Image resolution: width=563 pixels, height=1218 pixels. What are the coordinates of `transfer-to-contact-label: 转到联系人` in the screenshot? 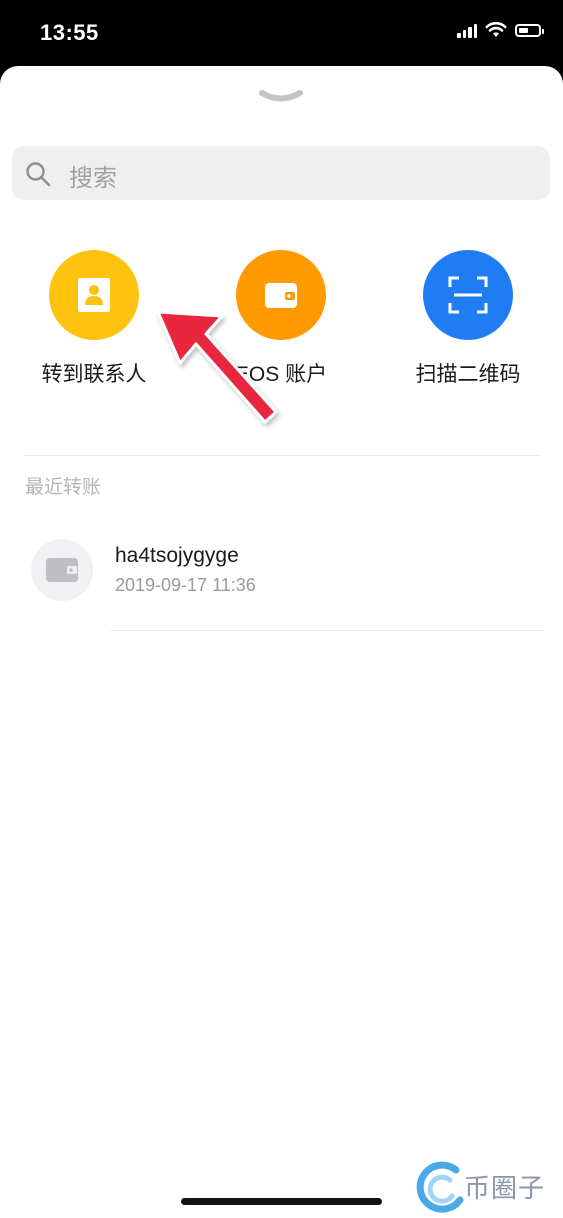 It's located at (94, 374).